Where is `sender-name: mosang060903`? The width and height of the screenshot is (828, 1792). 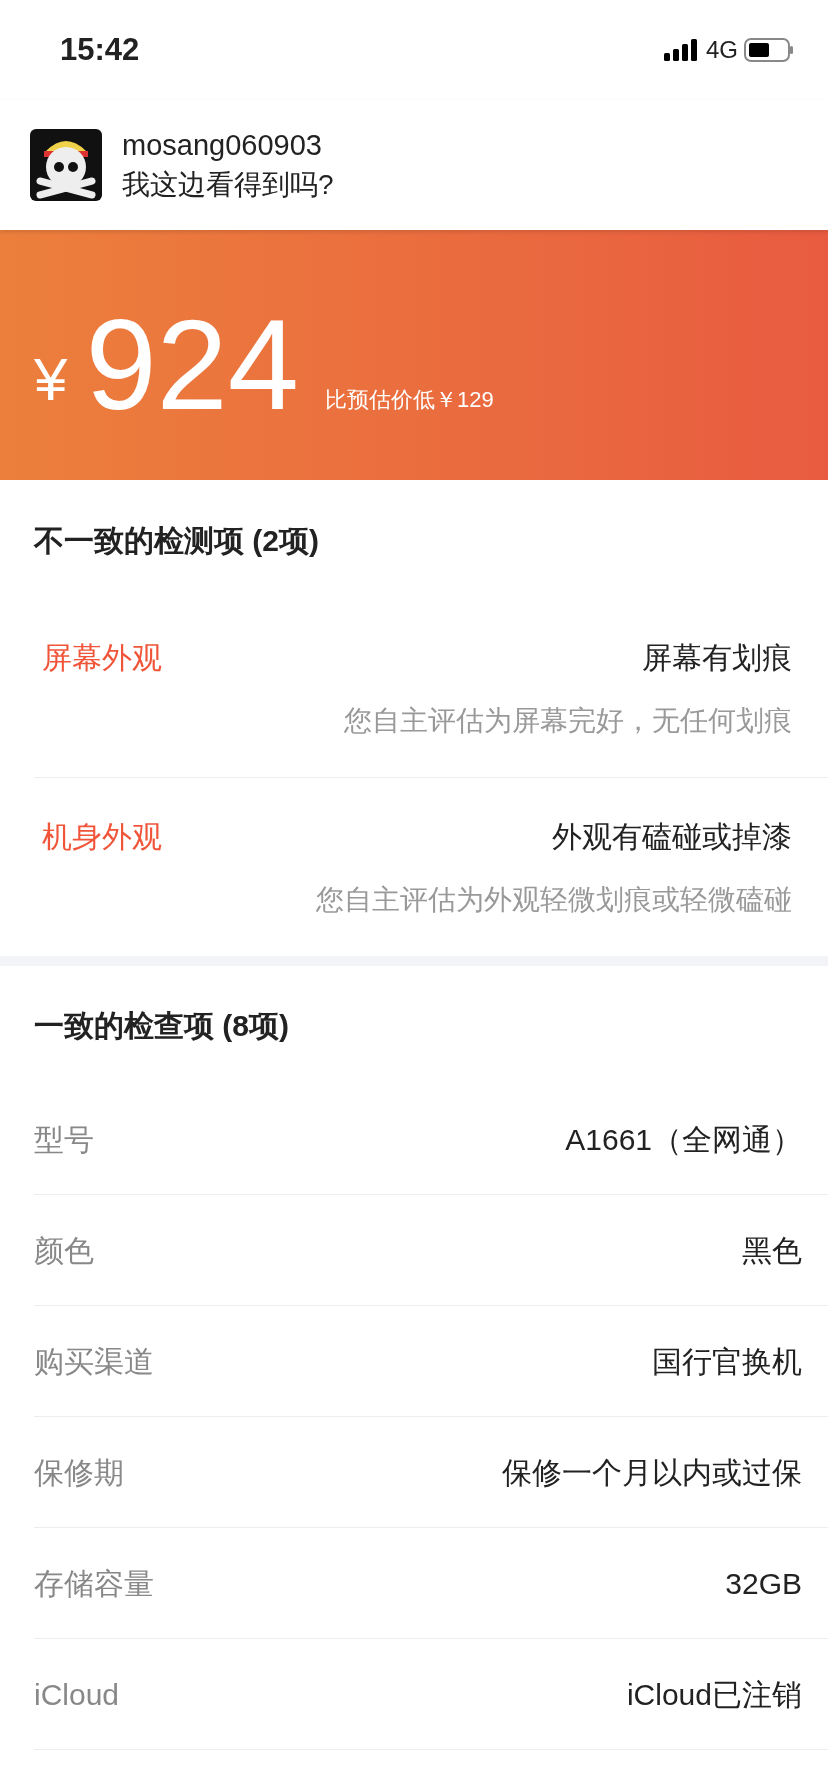
sender-name: mosang060903 is located at coordinates (222, 145).